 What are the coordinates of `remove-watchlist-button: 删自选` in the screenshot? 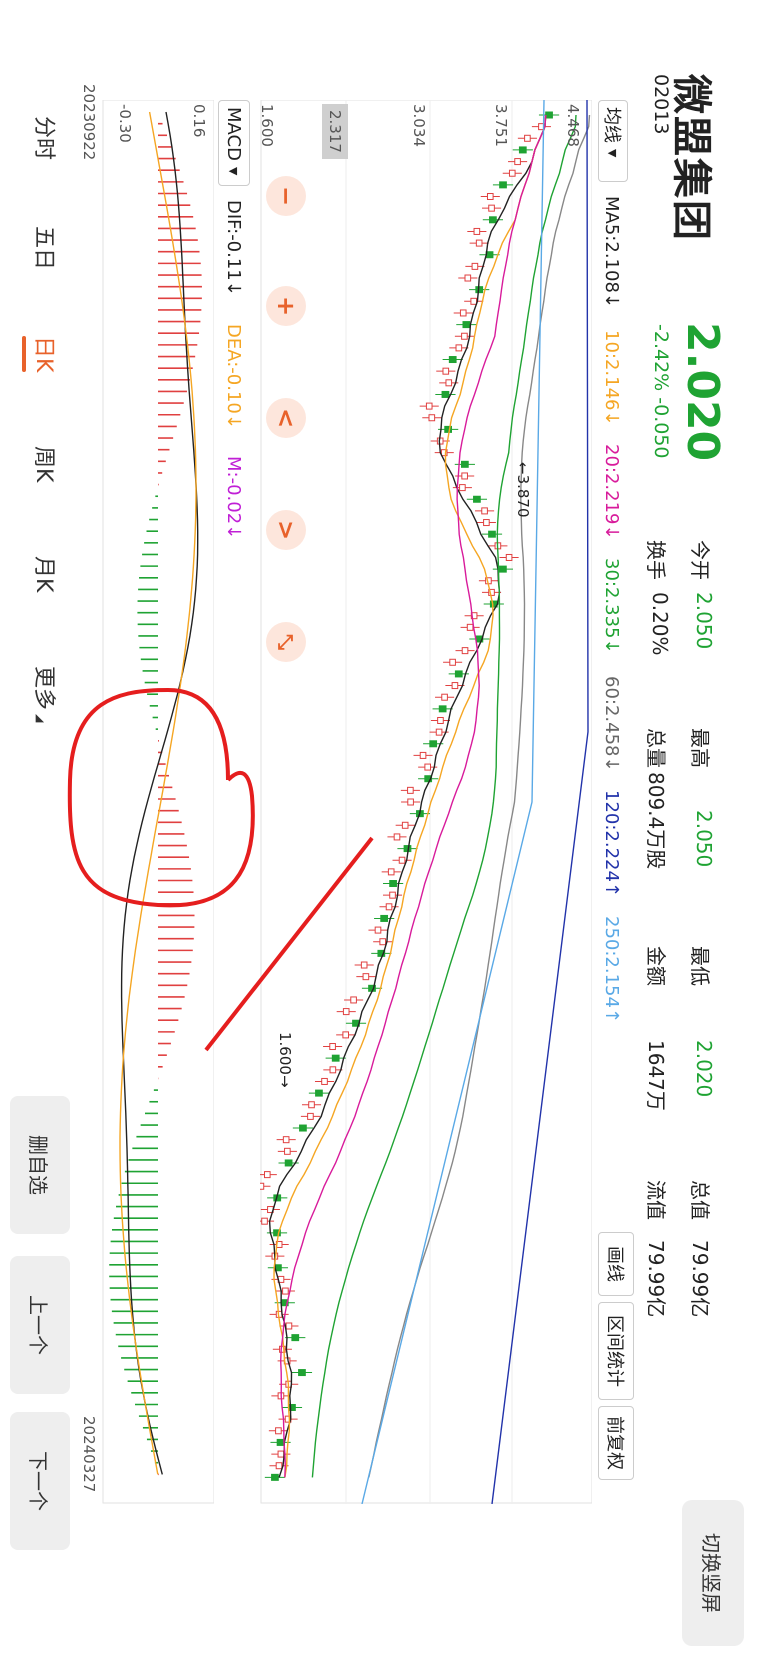 It's located at (40, 1165).